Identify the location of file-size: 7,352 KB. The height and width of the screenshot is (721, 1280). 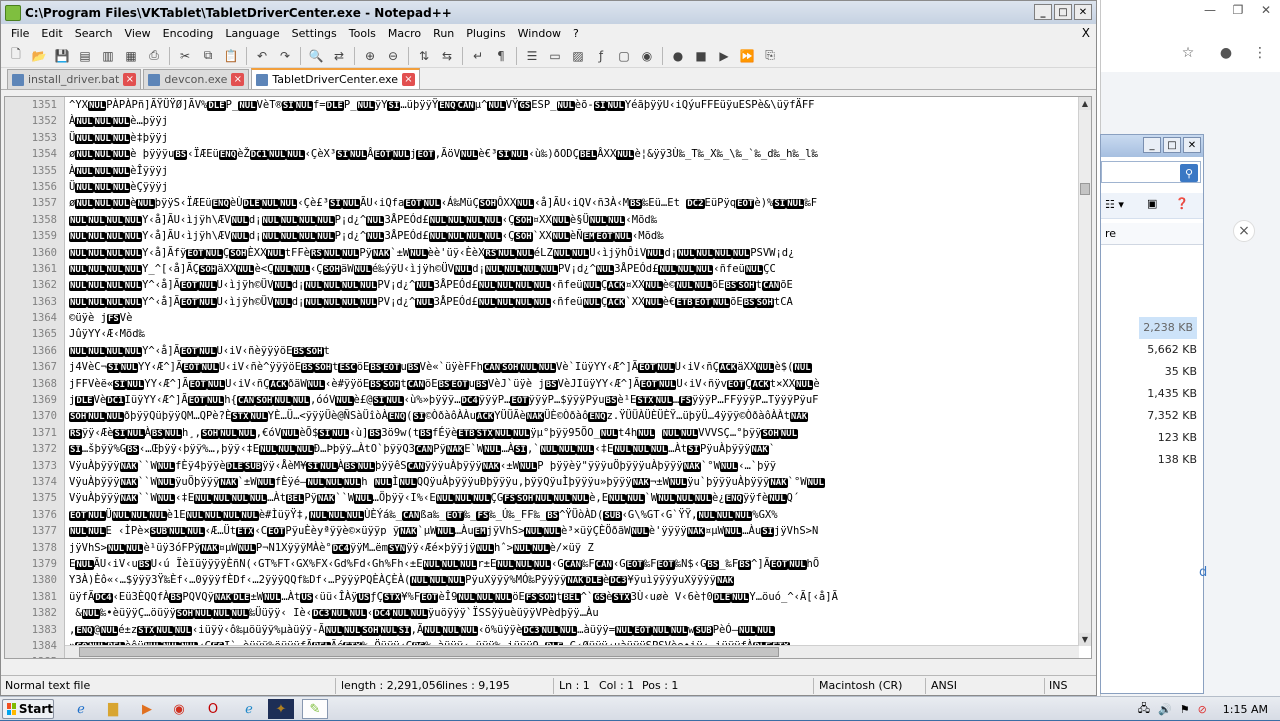
(1168, 416).